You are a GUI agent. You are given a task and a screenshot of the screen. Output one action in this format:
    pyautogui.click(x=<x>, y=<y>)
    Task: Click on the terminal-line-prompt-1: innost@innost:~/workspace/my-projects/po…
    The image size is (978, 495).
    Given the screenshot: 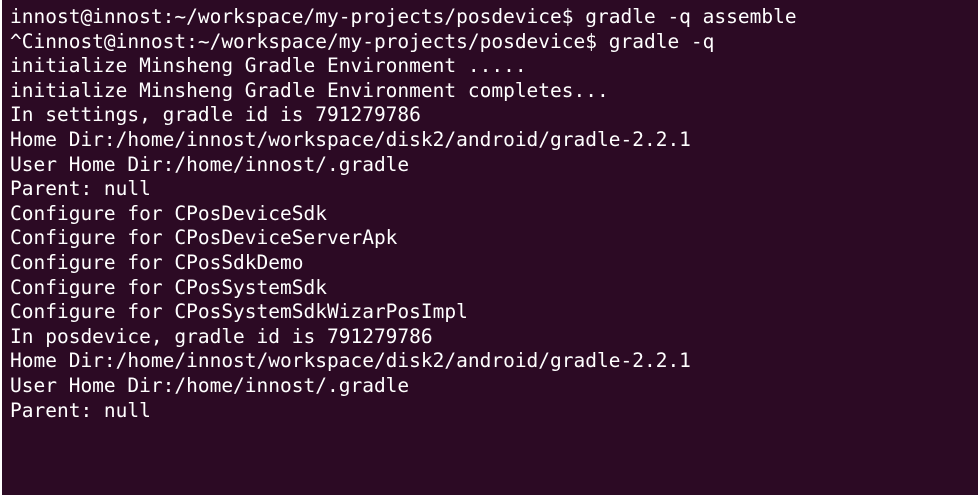 What is the action you would take?
    pyautogui.click(x=403, y=16)
    